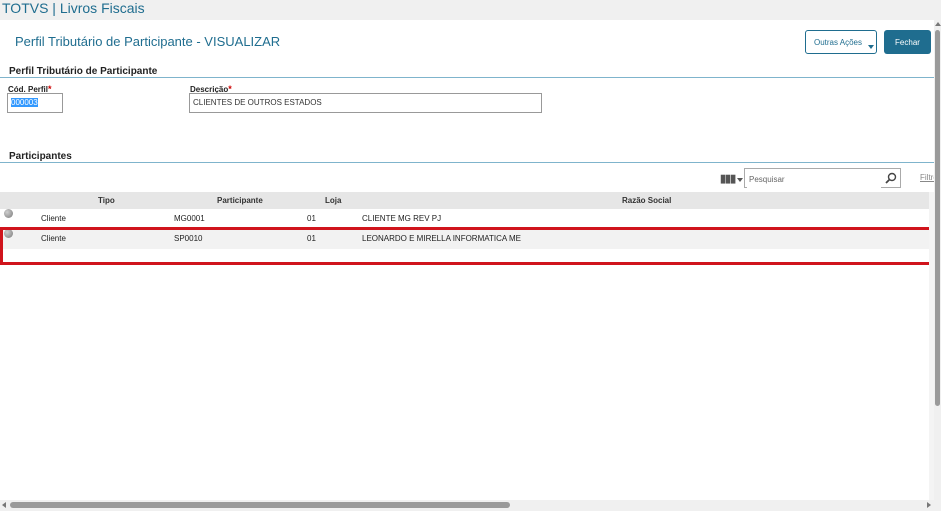  I want to click on cod-perfil-field: 000003, so click(35, 103).